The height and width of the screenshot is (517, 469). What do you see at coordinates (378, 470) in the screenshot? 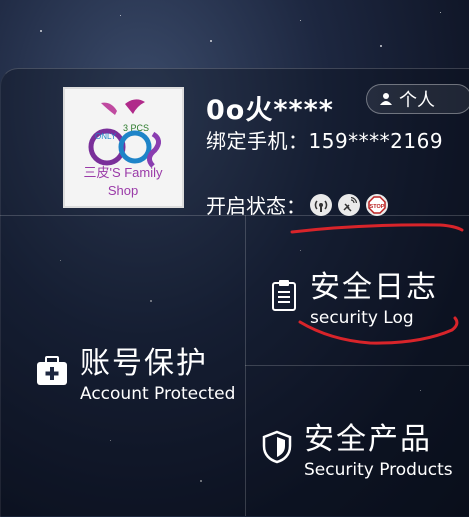
I see `security-products-subtitle: Security Products` at bounding box center [378, 470].